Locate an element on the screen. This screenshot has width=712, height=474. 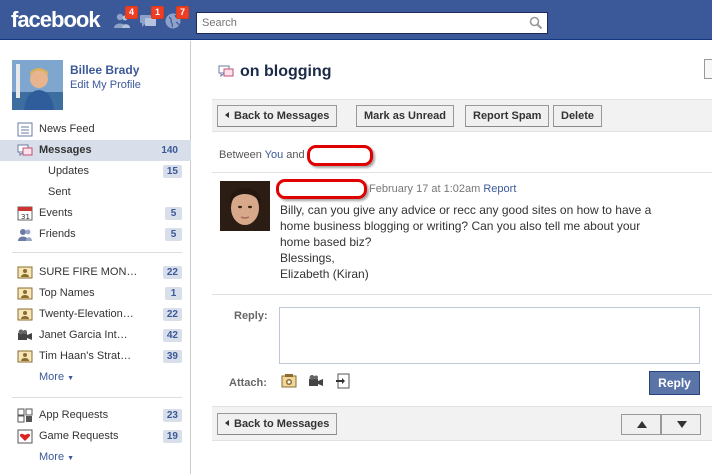
sidebar-item-sent: Sent is located at coordinates (95, 192).